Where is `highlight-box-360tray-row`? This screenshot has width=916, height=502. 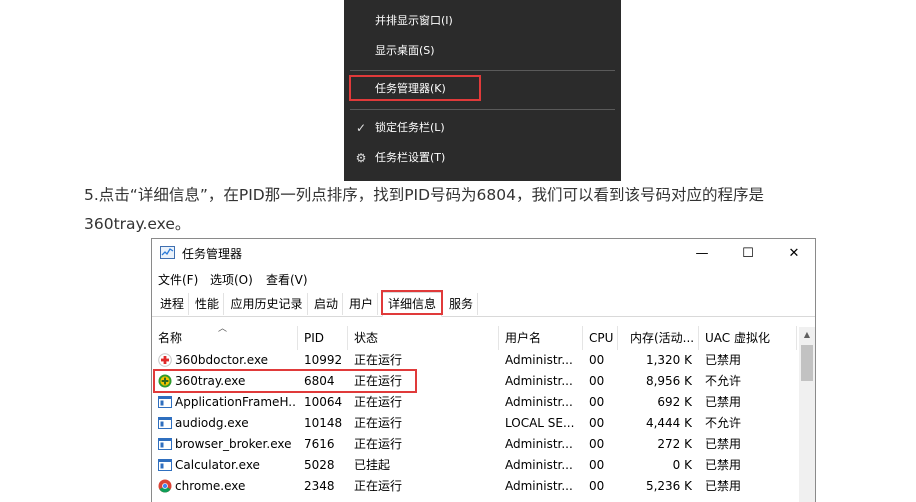 highlight-box-360tray-row is located at coordinates (285, 381).